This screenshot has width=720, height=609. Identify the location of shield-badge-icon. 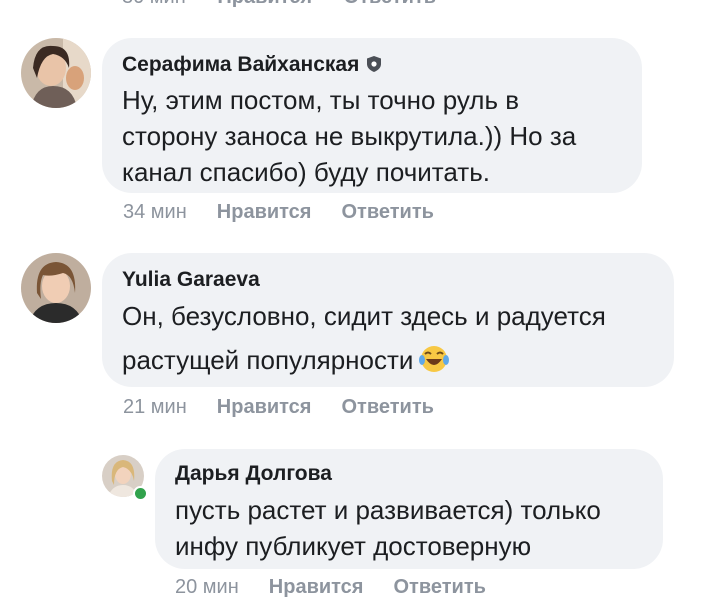
(374, 64).